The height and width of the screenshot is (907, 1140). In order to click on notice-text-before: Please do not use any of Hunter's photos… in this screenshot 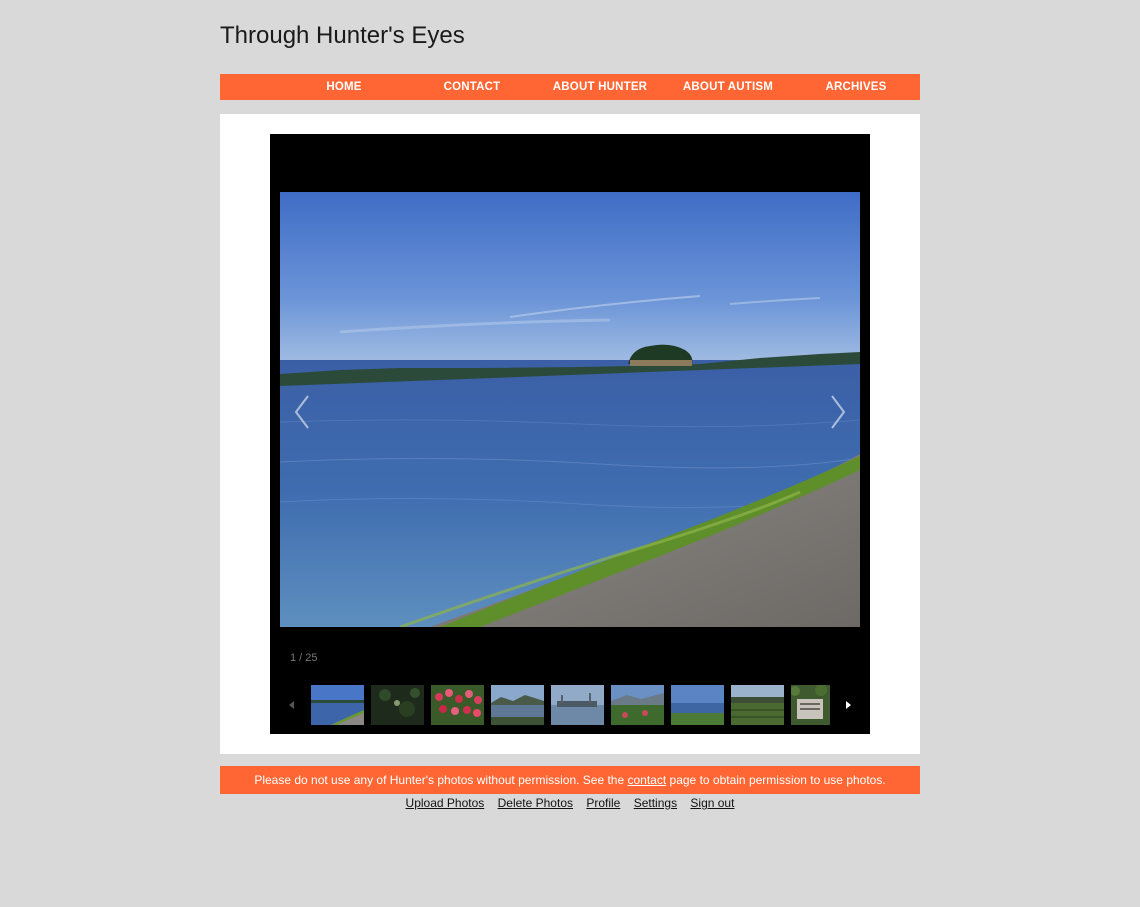, I will do `click(441, 780)`.